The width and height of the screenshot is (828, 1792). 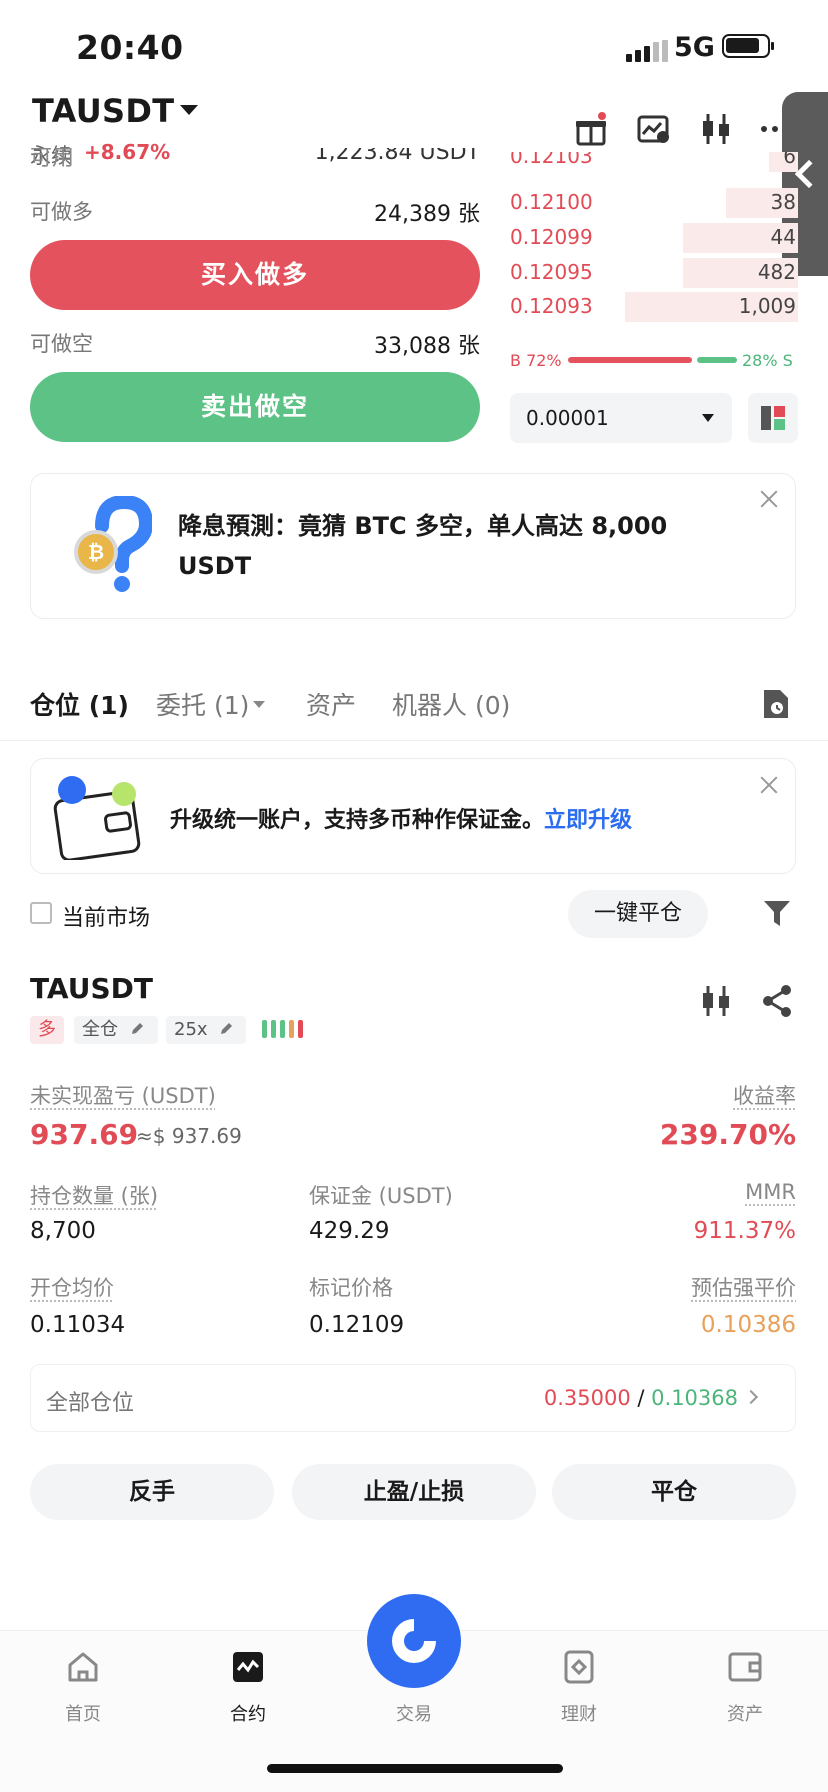 What do you see at coordinates (112, 546) in the screenshot?
I see `btc-question-icon: ₿` at bounding box center [112, 546].